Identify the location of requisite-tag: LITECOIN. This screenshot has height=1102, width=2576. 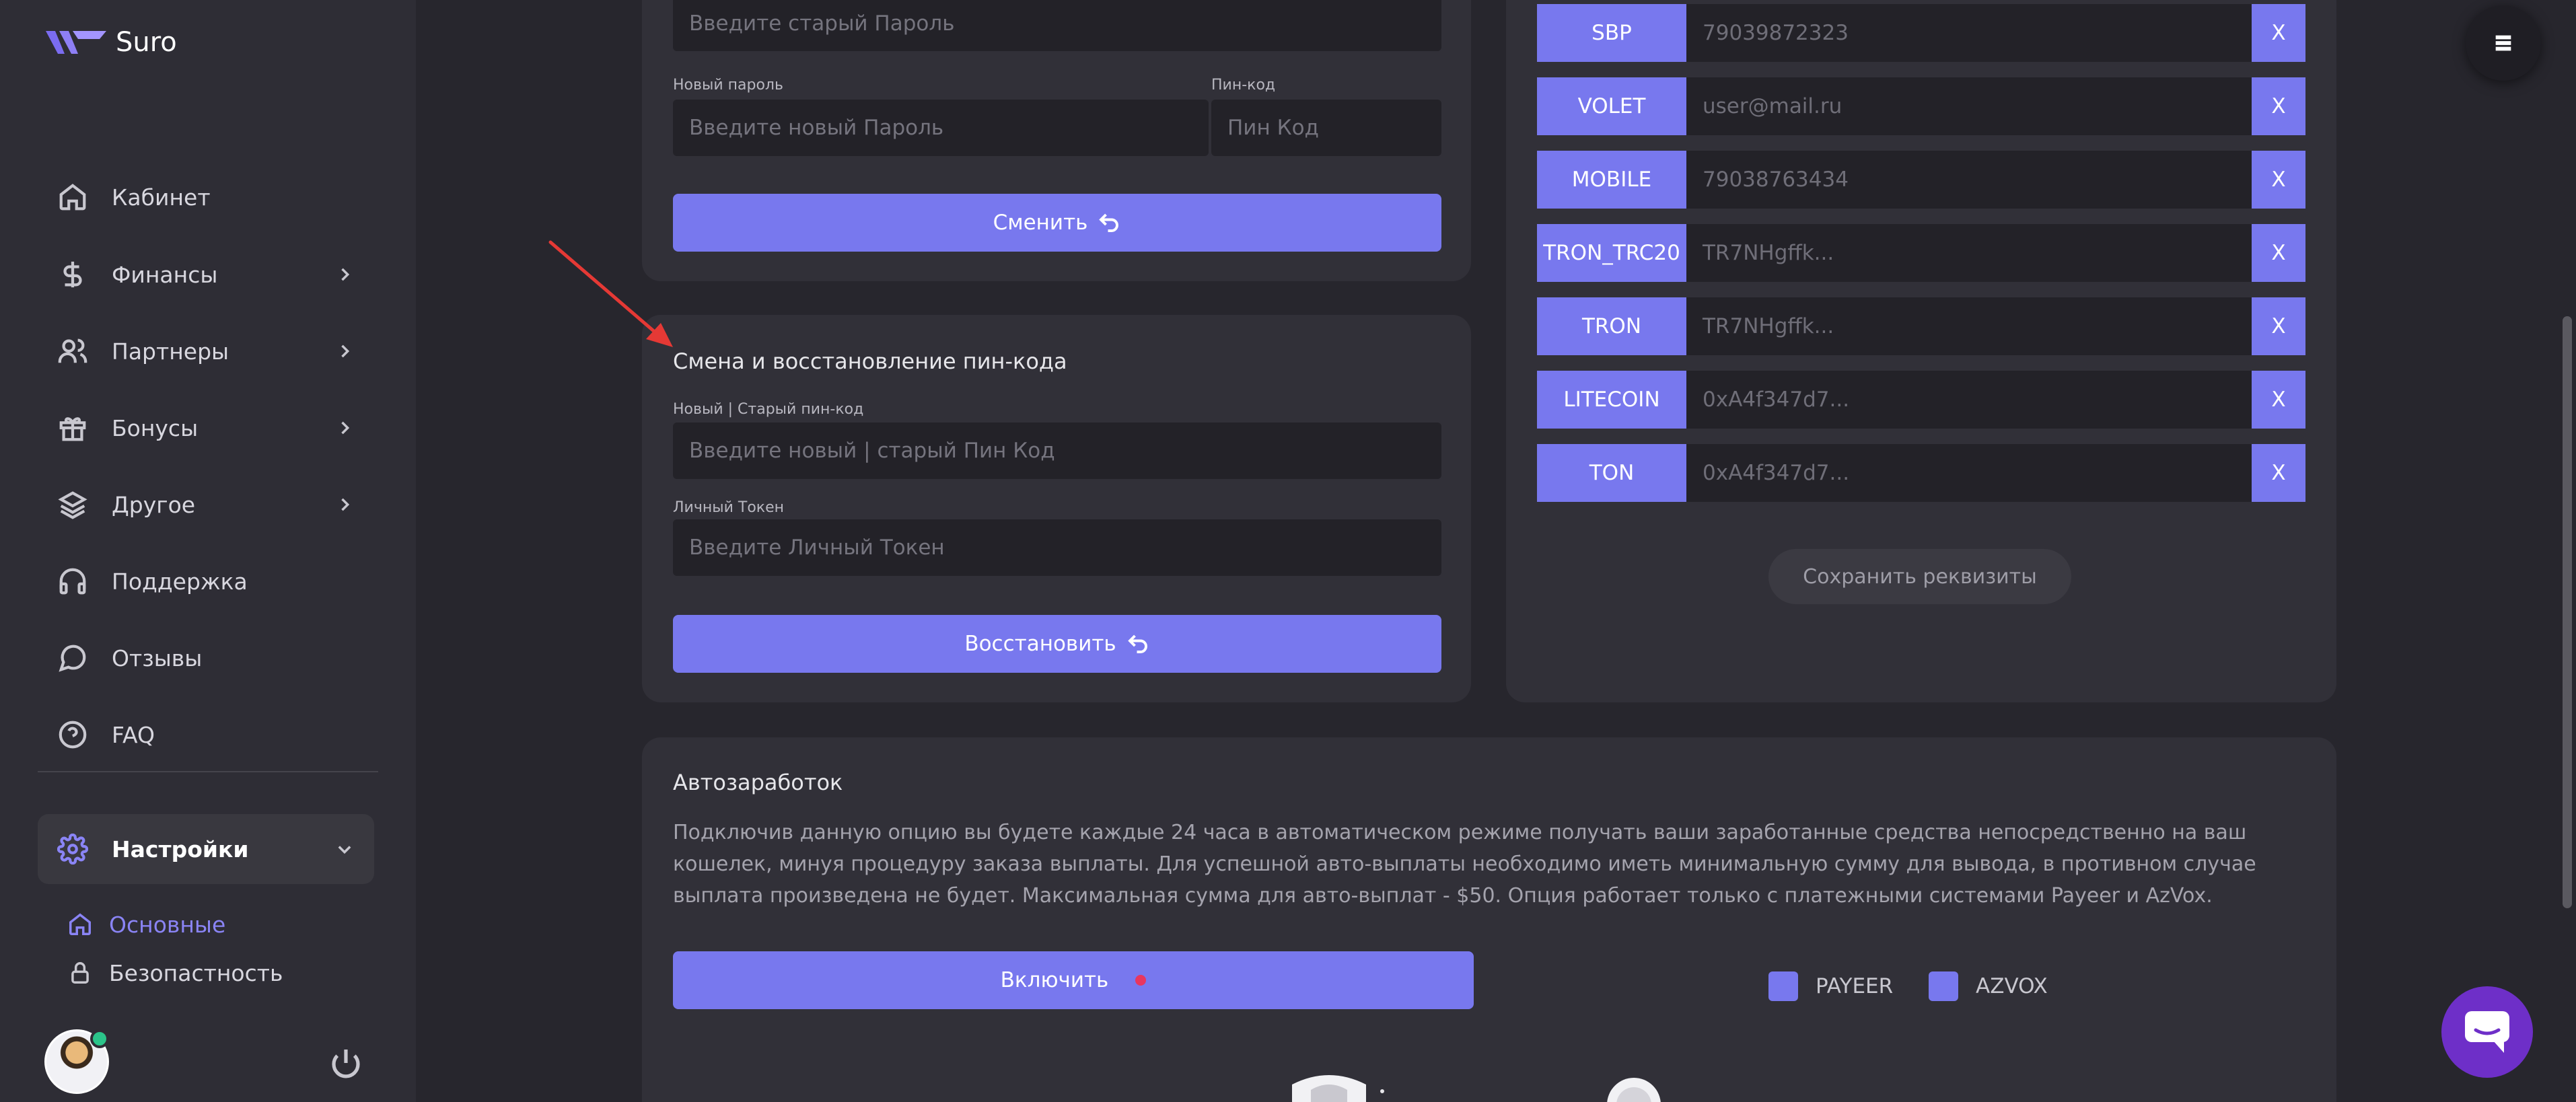
(1611, 400).